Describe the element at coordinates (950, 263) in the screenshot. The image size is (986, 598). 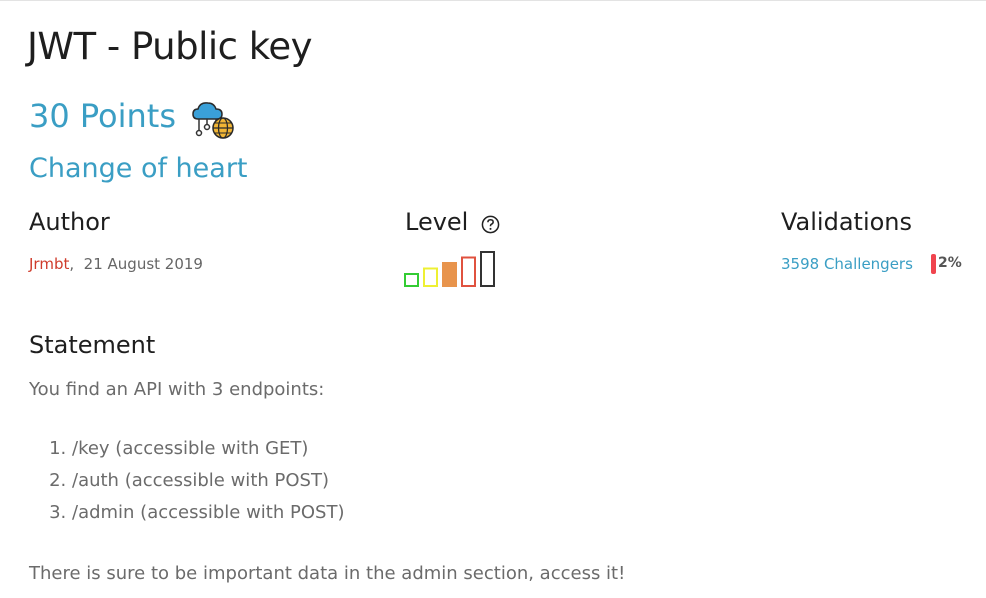
I see `validation-percent: 2%` at that location.